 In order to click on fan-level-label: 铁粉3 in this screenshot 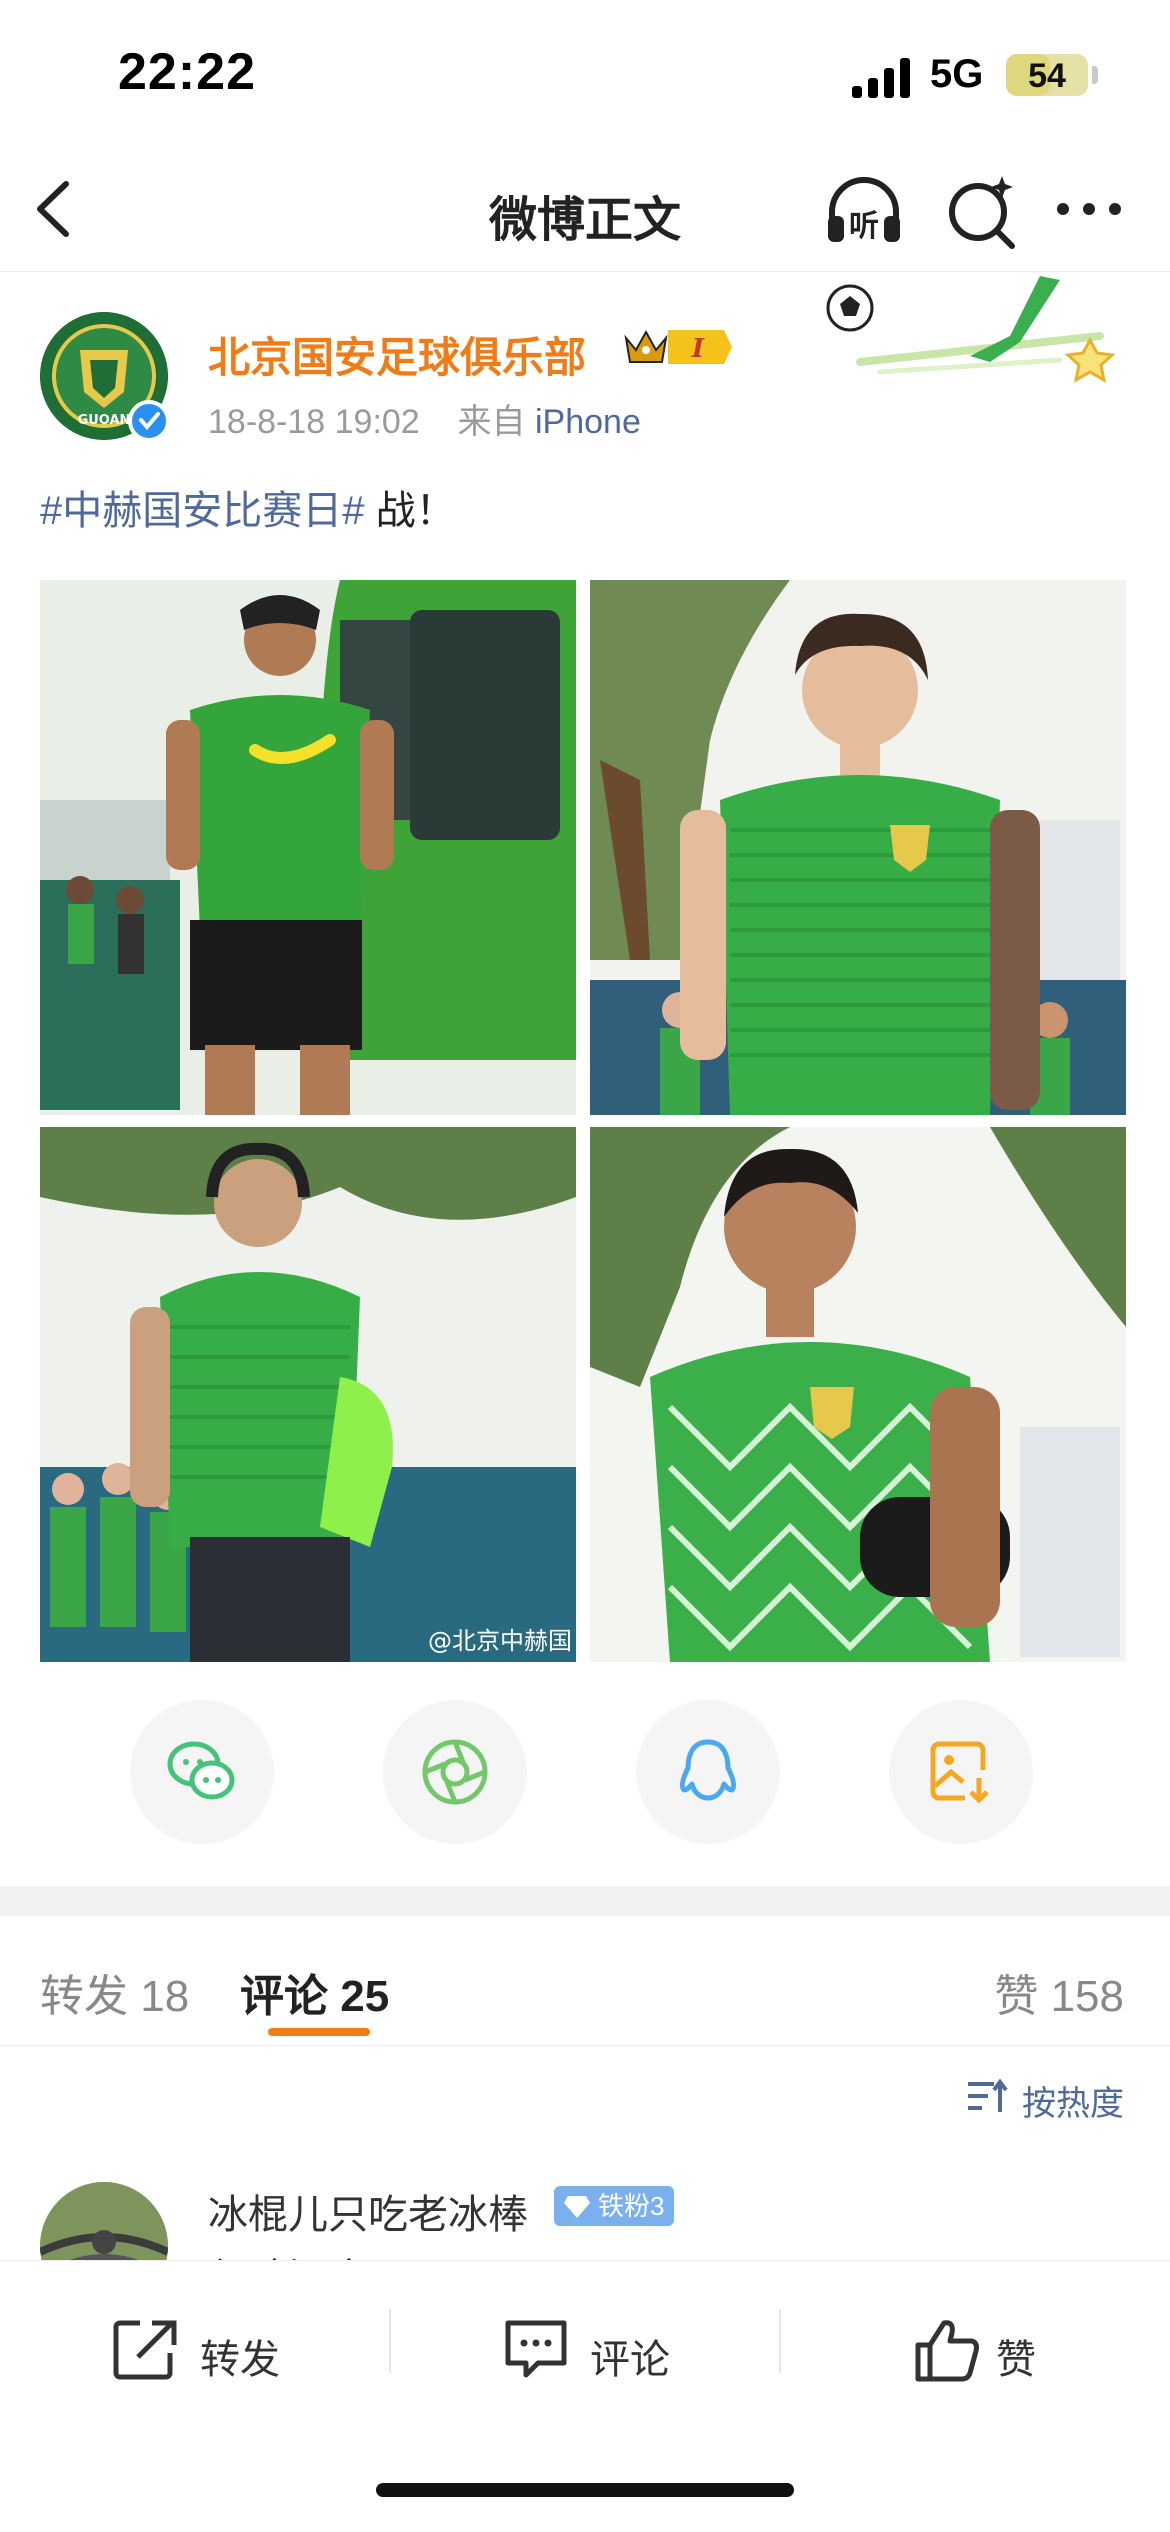, I will do `click(631, 2206)`.